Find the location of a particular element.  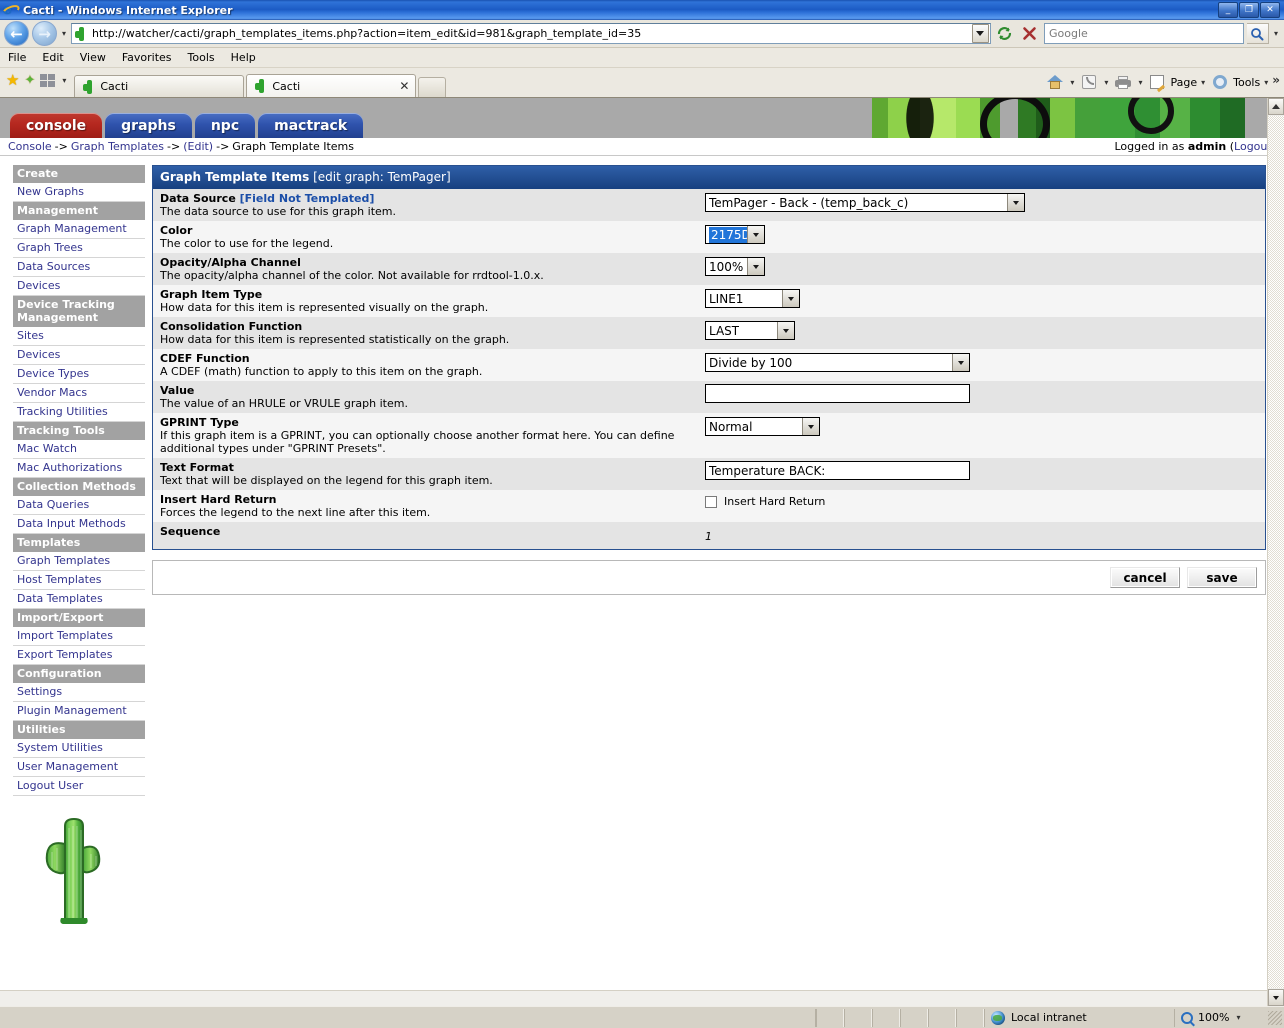

sidebar-item-system-utilities: System Utilities is located at coordinates (79, 748).